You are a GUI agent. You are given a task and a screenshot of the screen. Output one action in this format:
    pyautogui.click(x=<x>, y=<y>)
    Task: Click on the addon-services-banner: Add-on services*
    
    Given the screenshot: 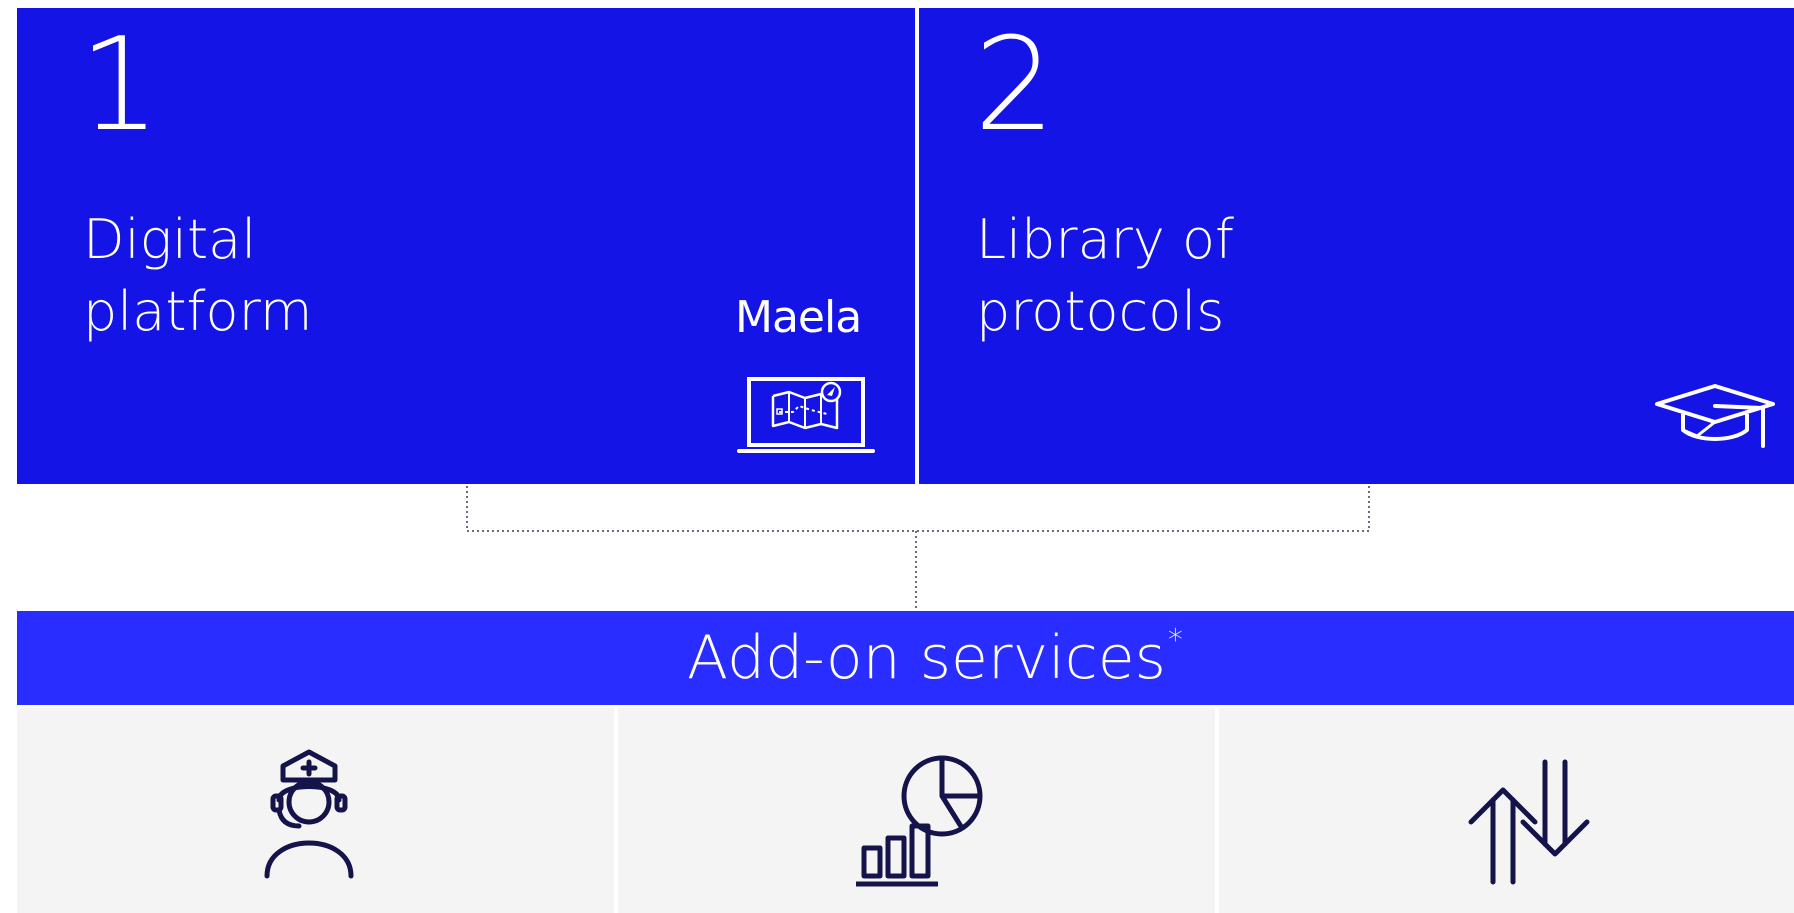 What is the action you would take?
    pyautogui.click(x=905, y=658)
    